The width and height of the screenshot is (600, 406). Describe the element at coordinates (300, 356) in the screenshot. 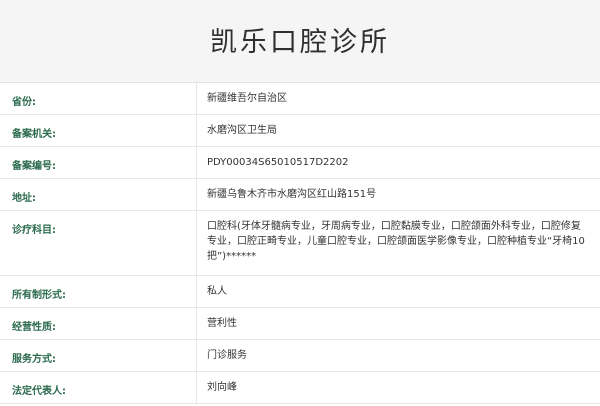

I see `table-row-service-mode: 服务方式: 门诊服务` at that location.